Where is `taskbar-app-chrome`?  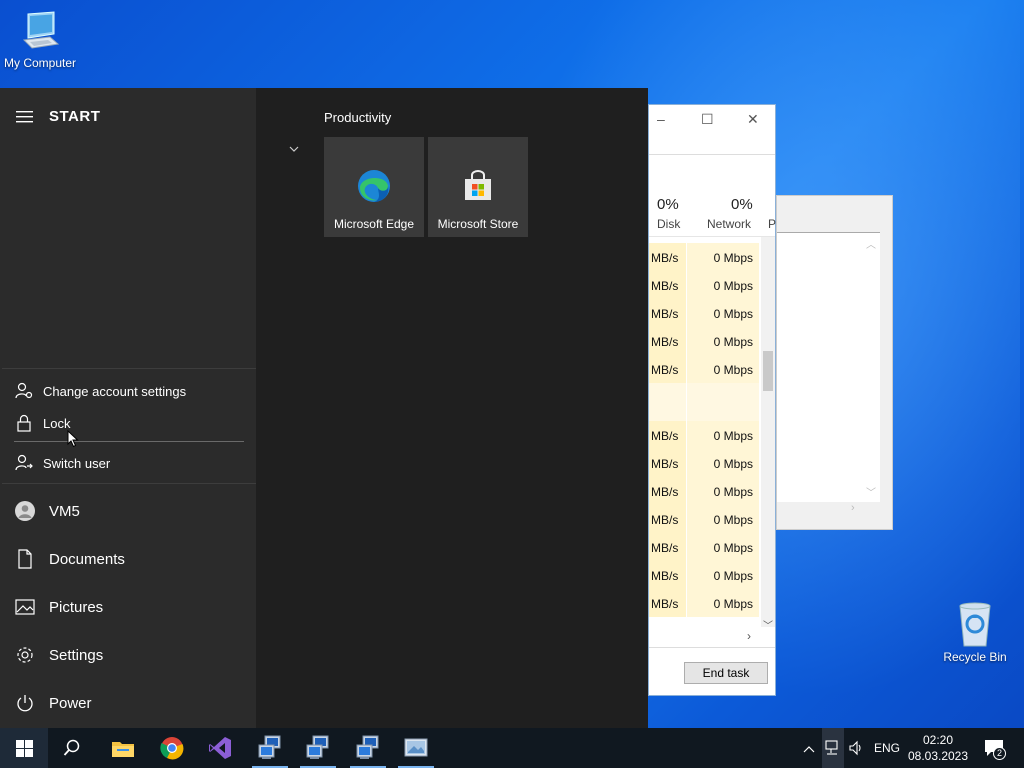 taskbar-app-chrome is located at coordinates (172, 748).